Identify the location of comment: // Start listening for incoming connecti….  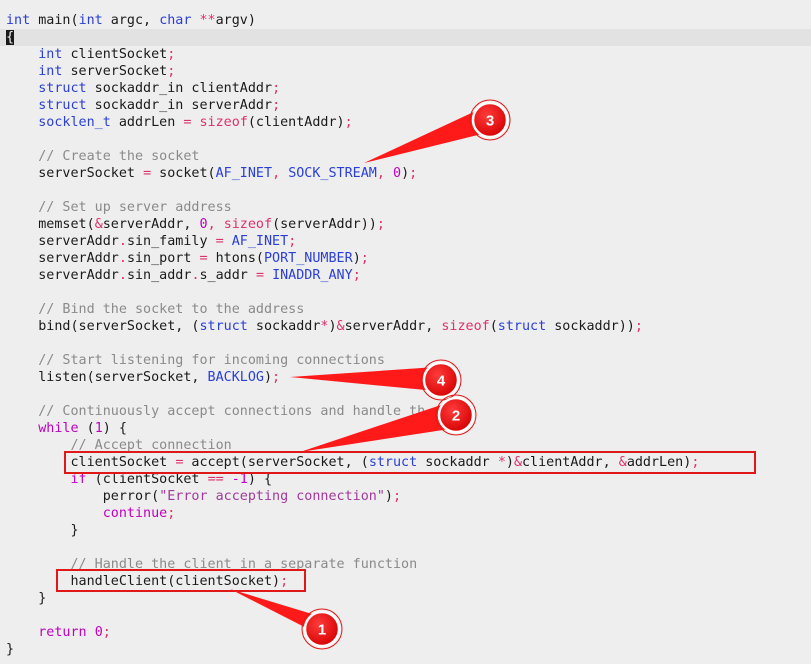
(195, 360).